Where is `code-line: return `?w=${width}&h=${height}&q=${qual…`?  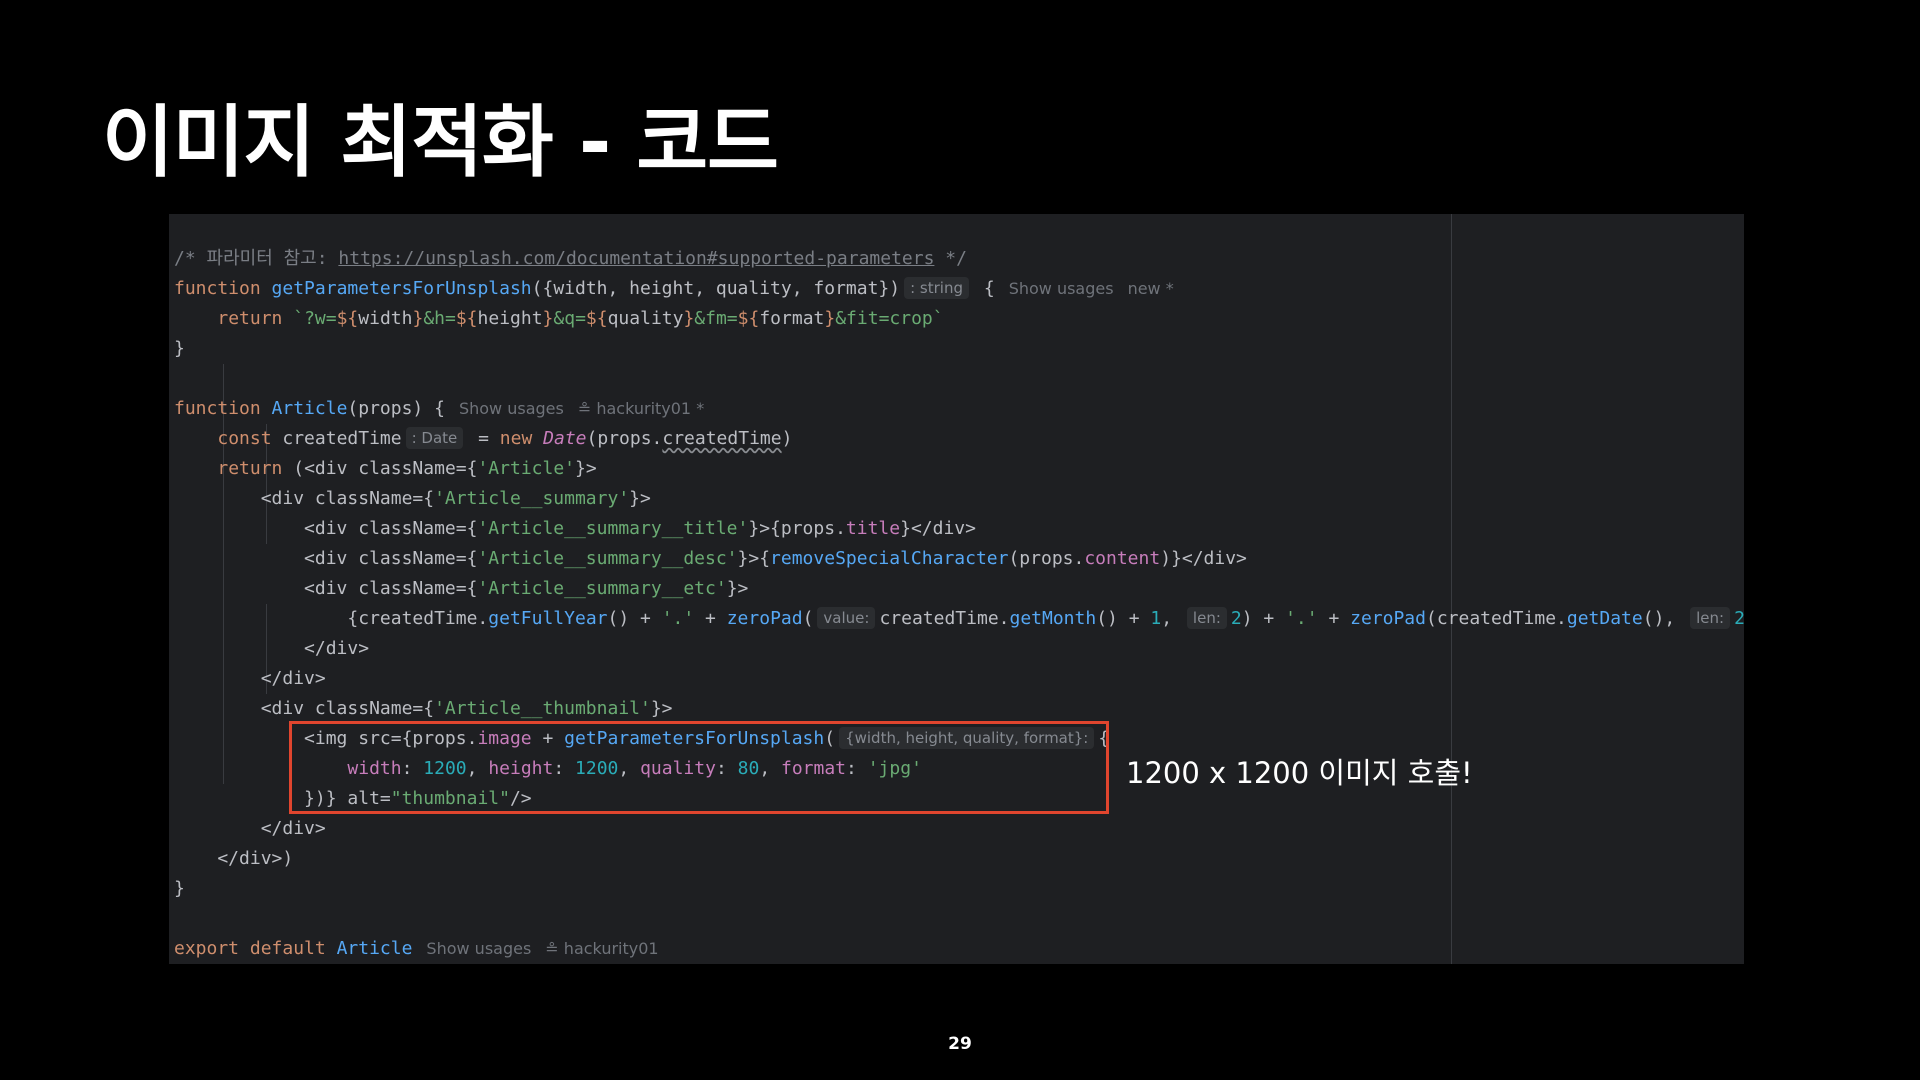 code-line: return `?w=${width}&h=${height}&q=${qual… is located at coordinates (580, 318).